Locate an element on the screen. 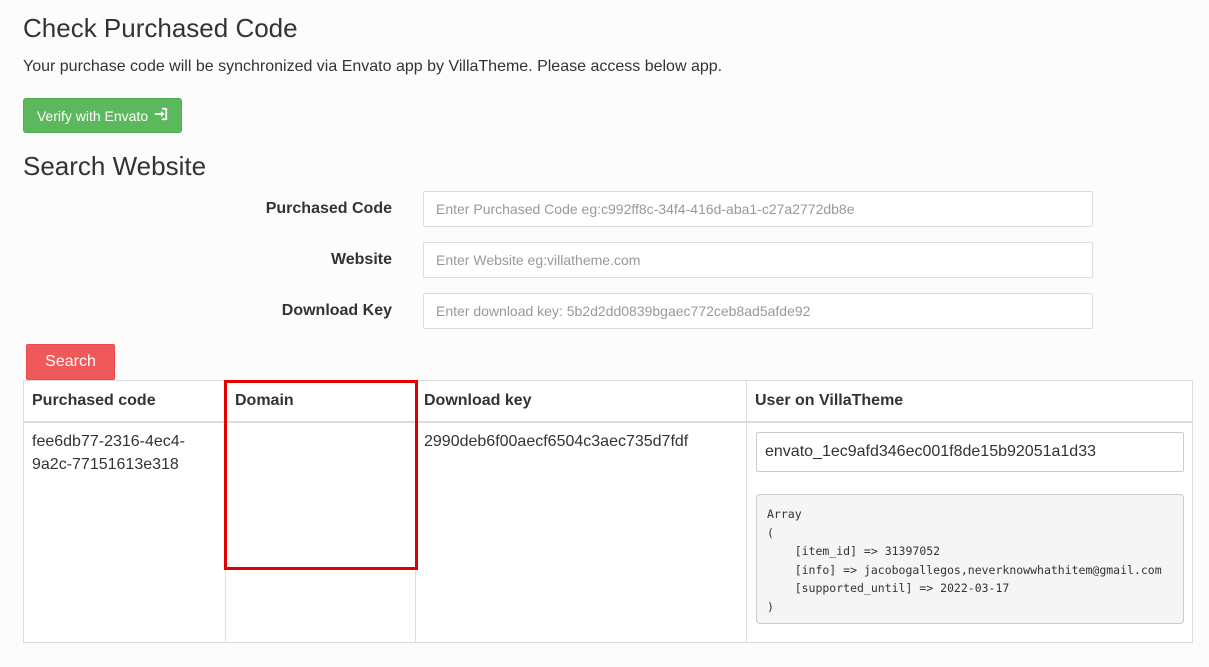 This screenshot has width=1209, height=667. website-row: Website is located at coordinates (604, 260).